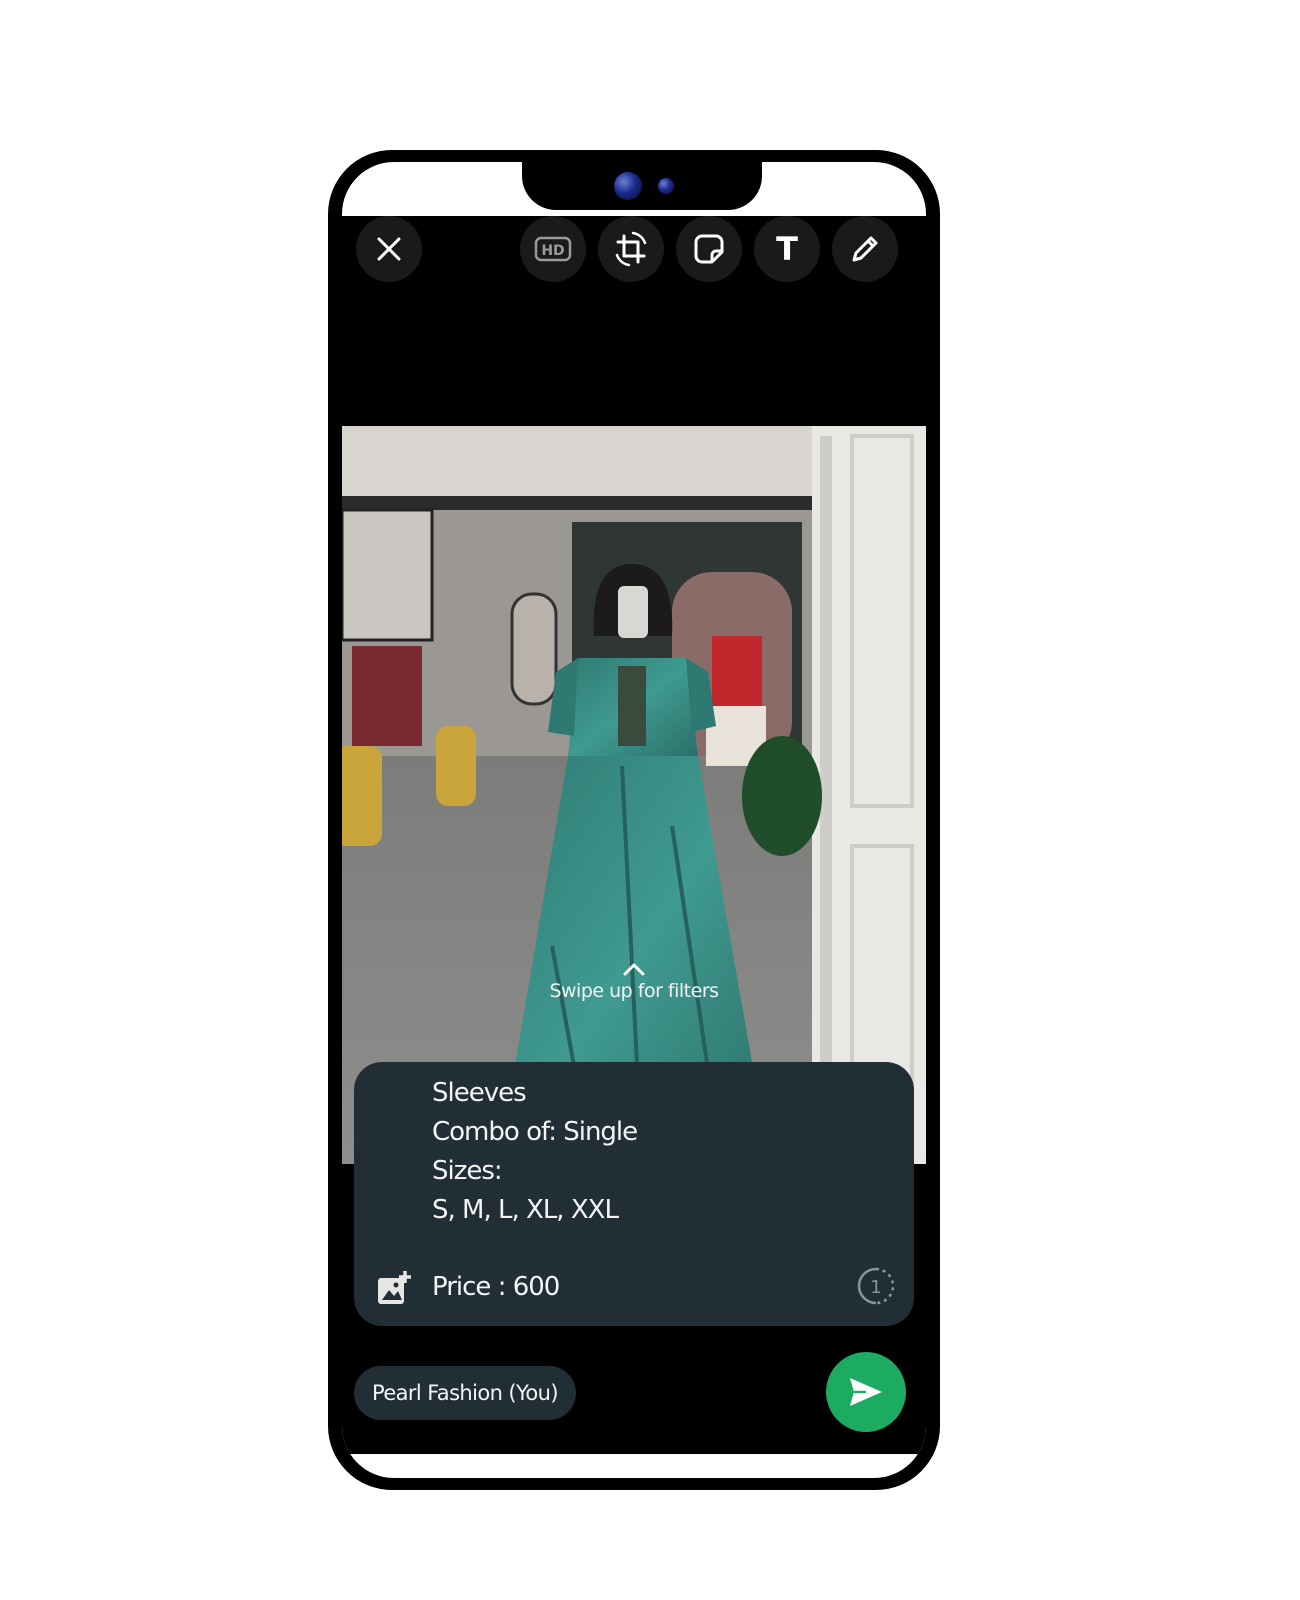 This screenshot has width=1300, height=1600. What do you see at coordinates (628, 186) in the screenshot?
I see `front-camera-icon` at bounding box center [628, 186].